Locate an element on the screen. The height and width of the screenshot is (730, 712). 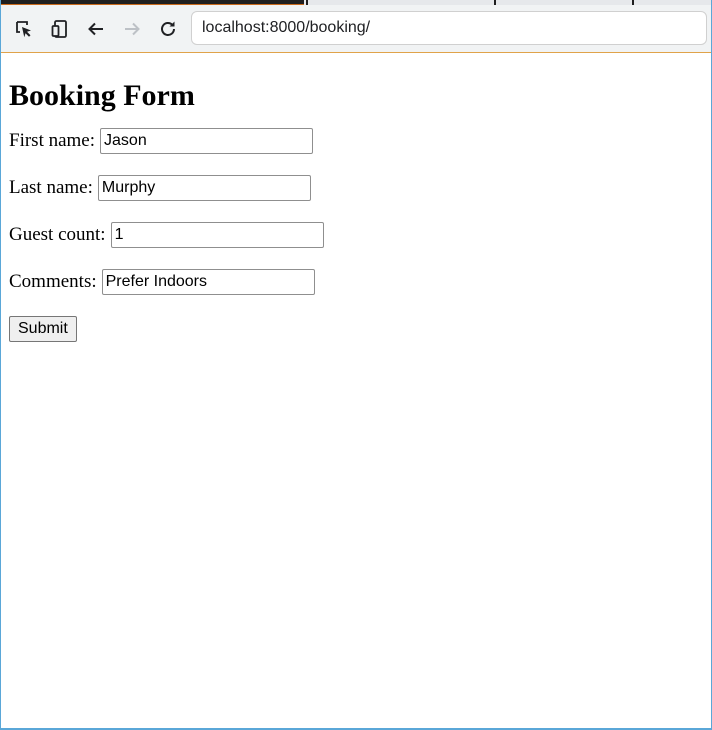
first-name-row: First name: is located at coordinates (356, 141).